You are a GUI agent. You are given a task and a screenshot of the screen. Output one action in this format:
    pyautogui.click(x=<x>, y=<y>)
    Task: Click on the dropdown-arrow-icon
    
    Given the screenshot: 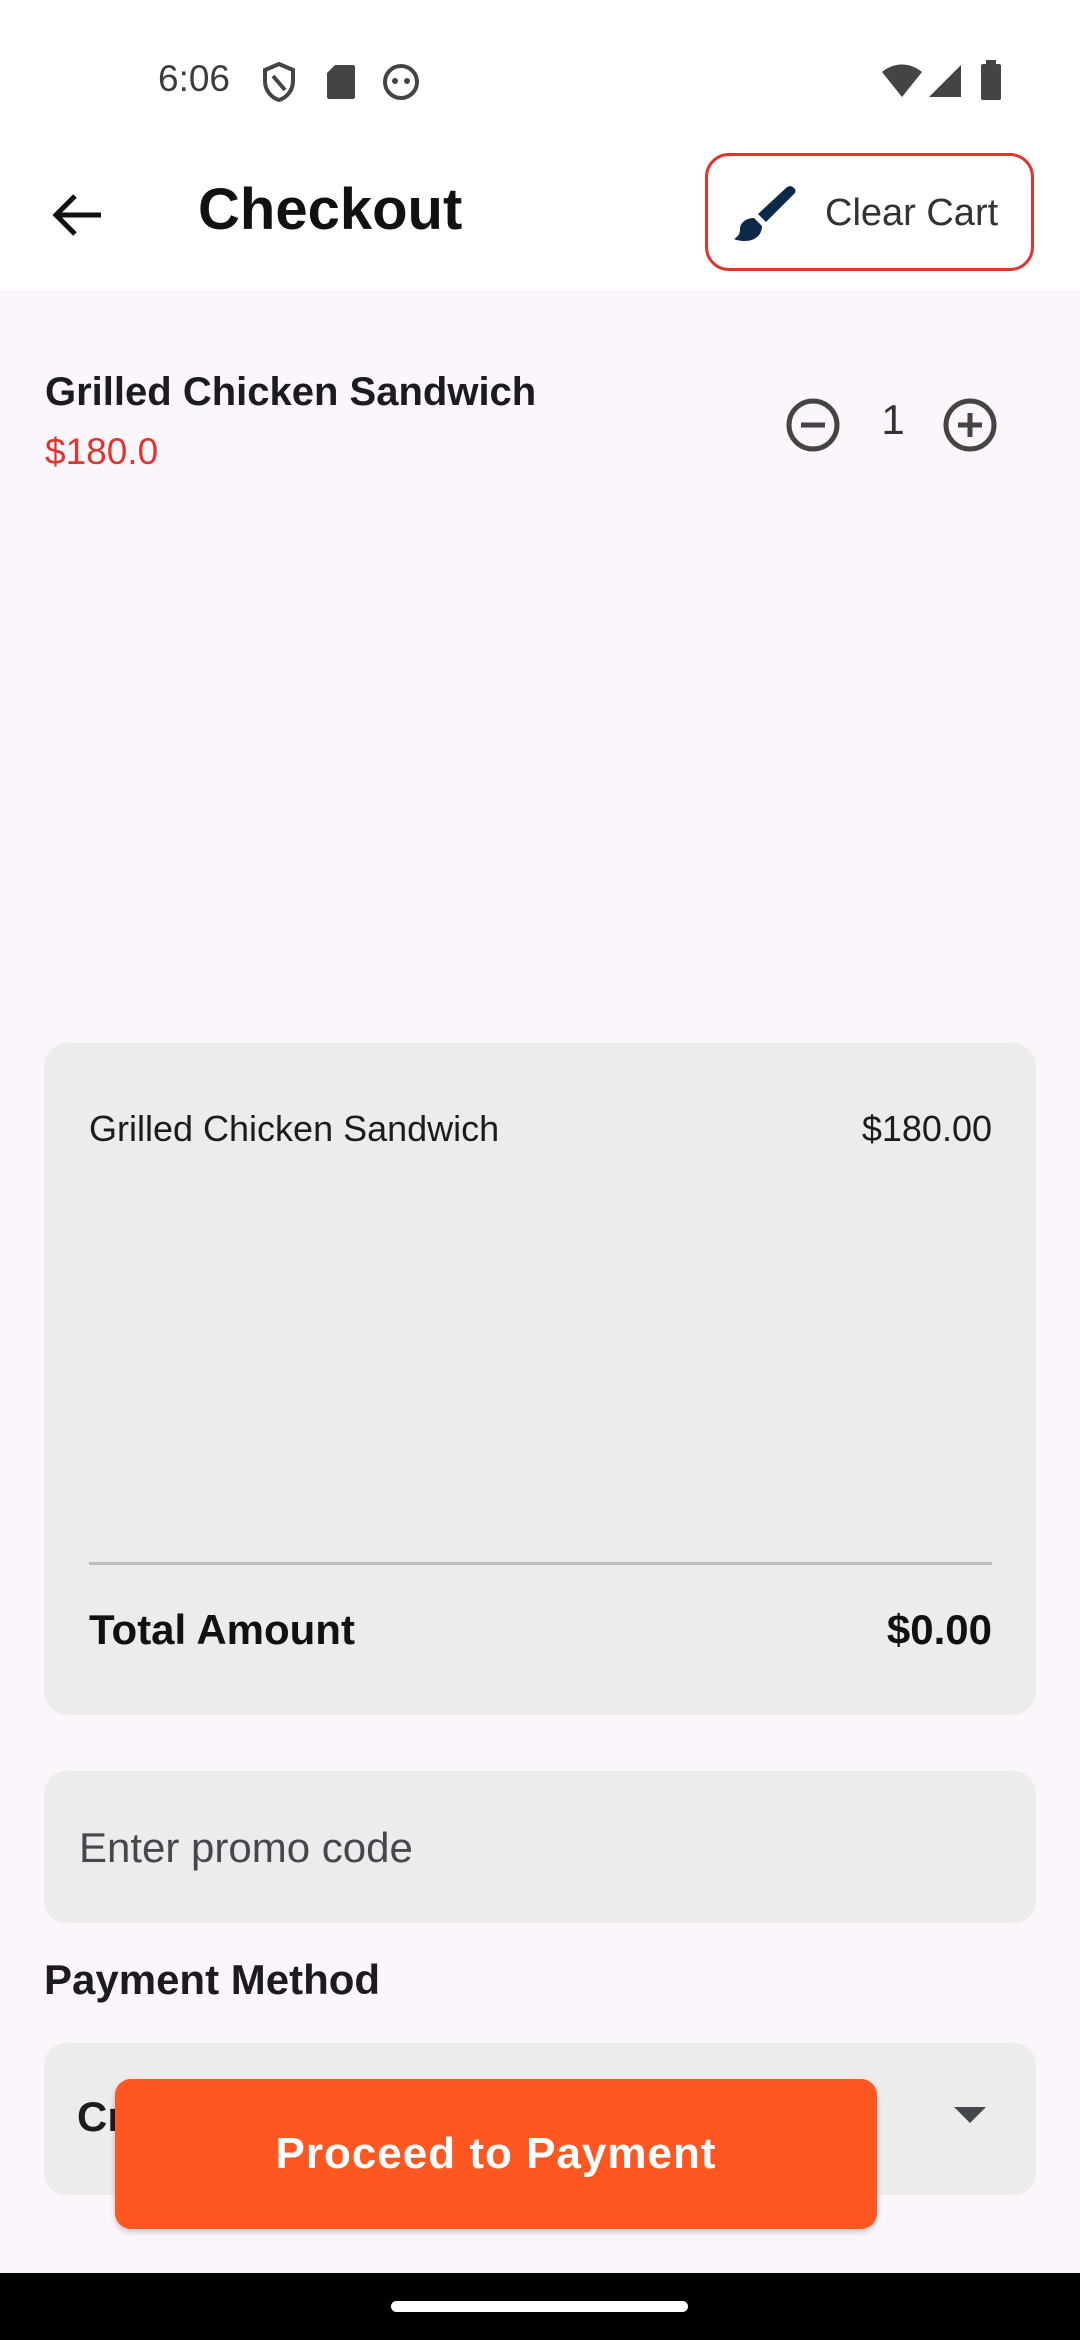 What is the action you would take?
    pyautogui.click(x=970, y=2115)
    